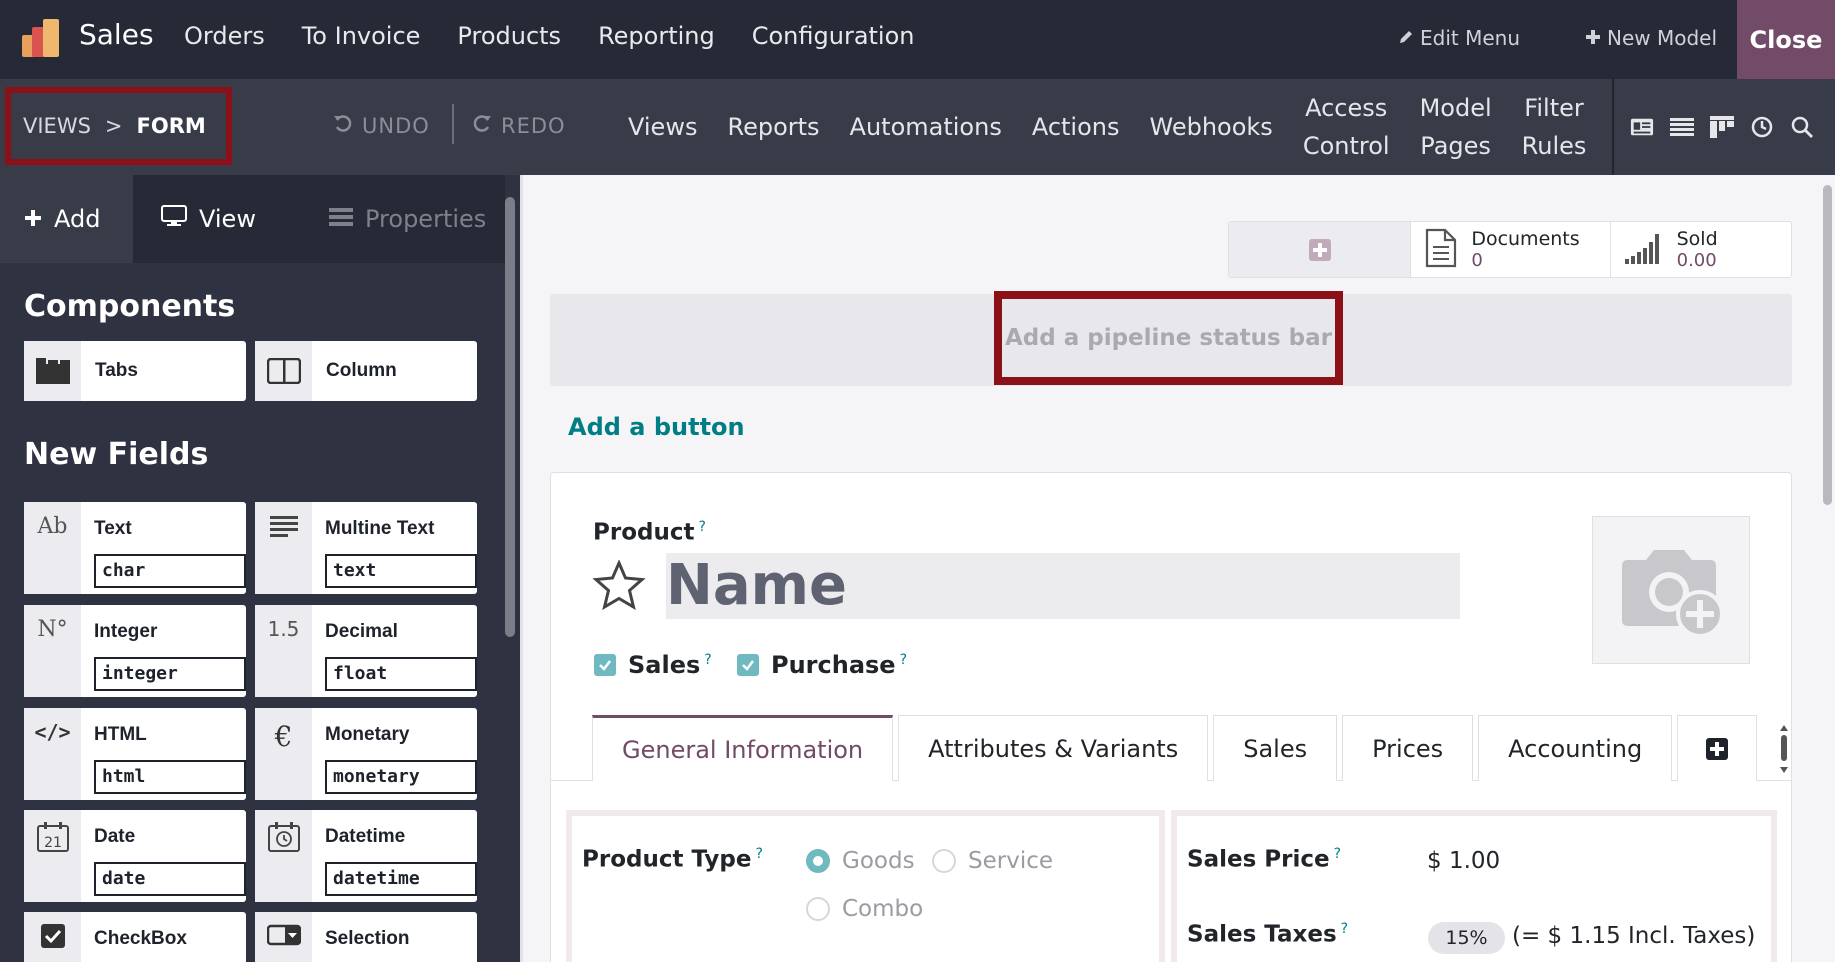 The image size is (1835, 962). I want to click on product-name-input: Name, so click(1063, 586).